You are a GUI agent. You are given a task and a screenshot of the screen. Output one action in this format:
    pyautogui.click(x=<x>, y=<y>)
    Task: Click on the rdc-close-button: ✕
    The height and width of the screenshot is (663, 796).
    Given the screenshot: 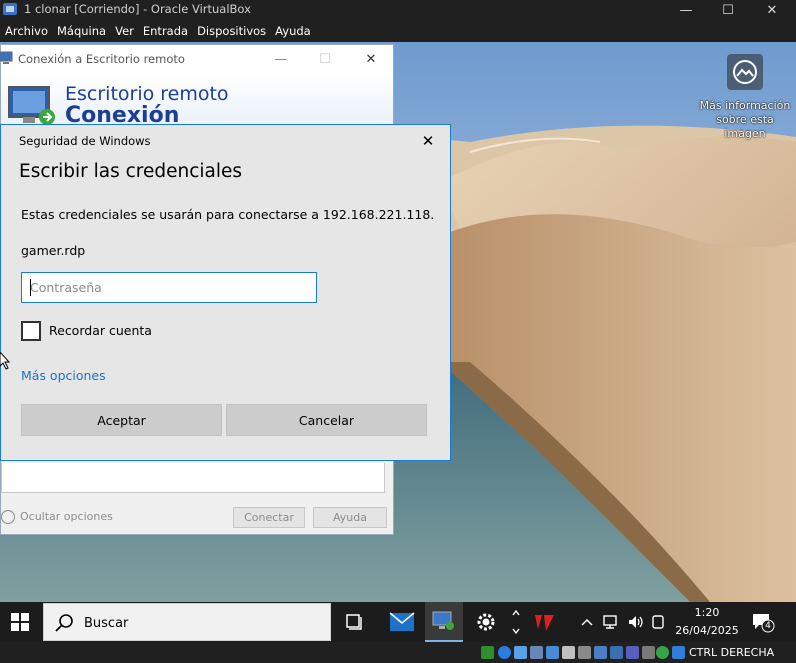 What is the action you would take?
    pyautogui.click(x=371, y=59)
    